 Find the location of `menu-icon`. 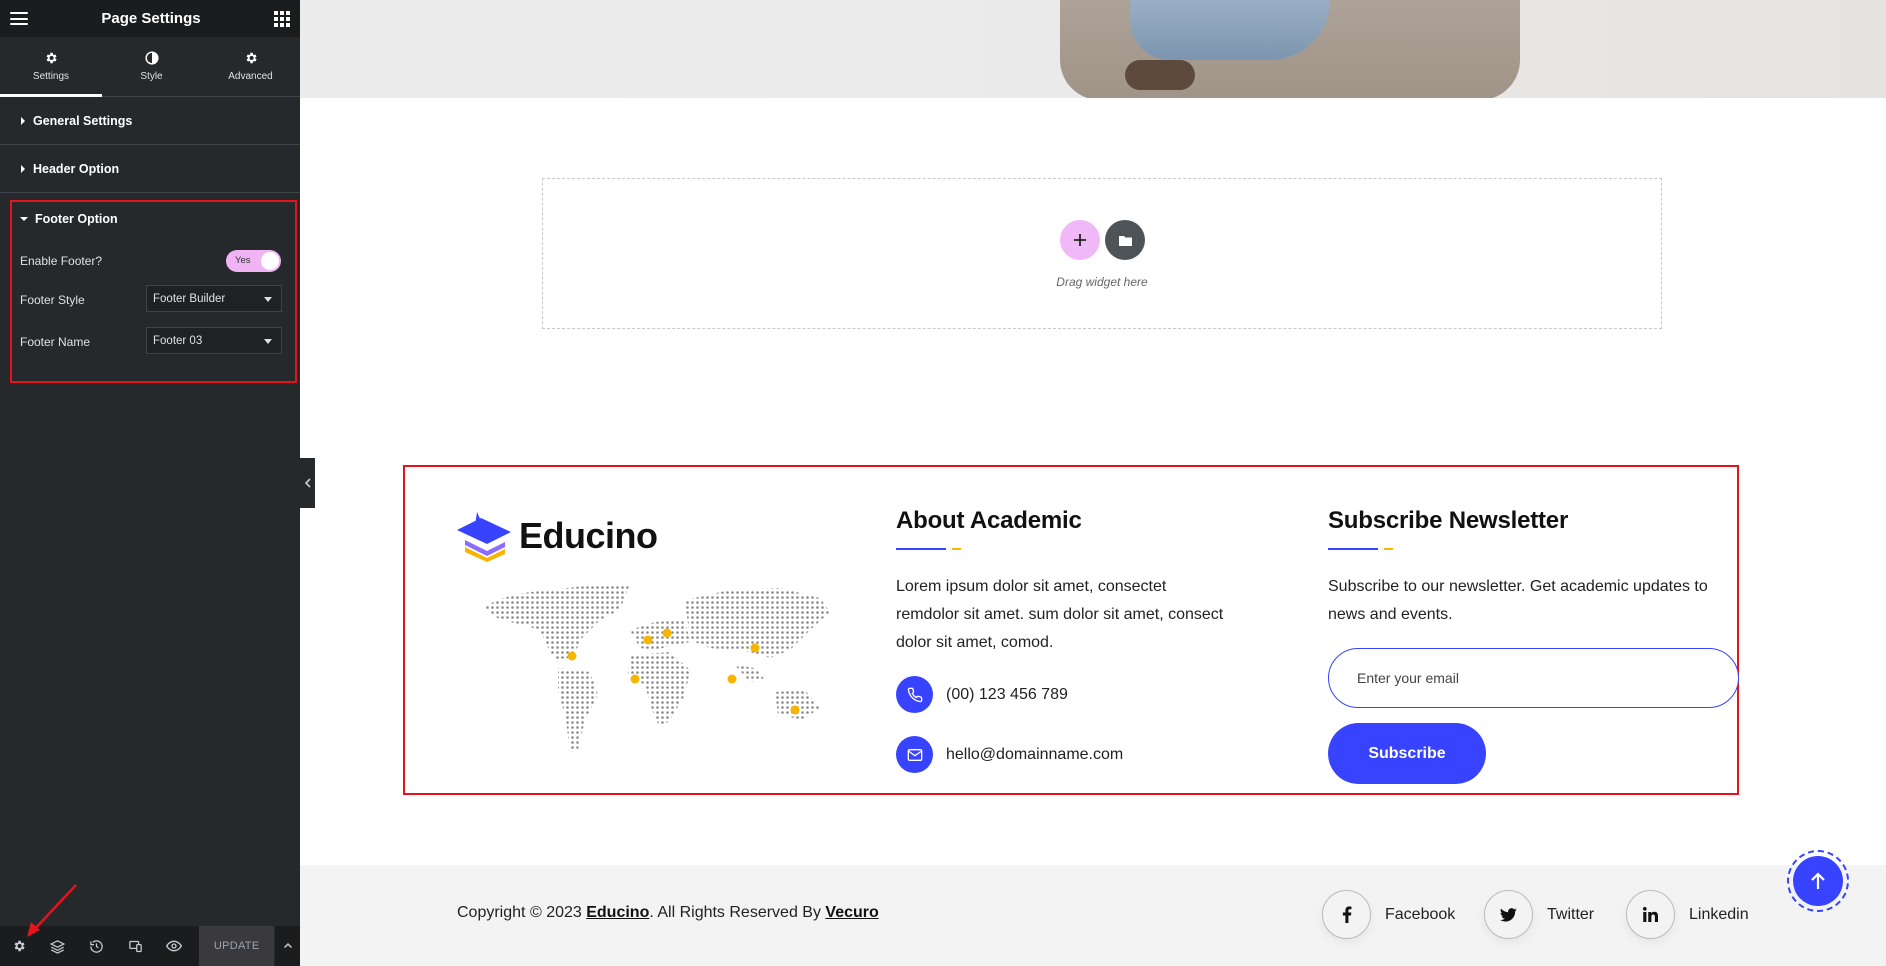

menu-icon is located at coordinates (19, 18).